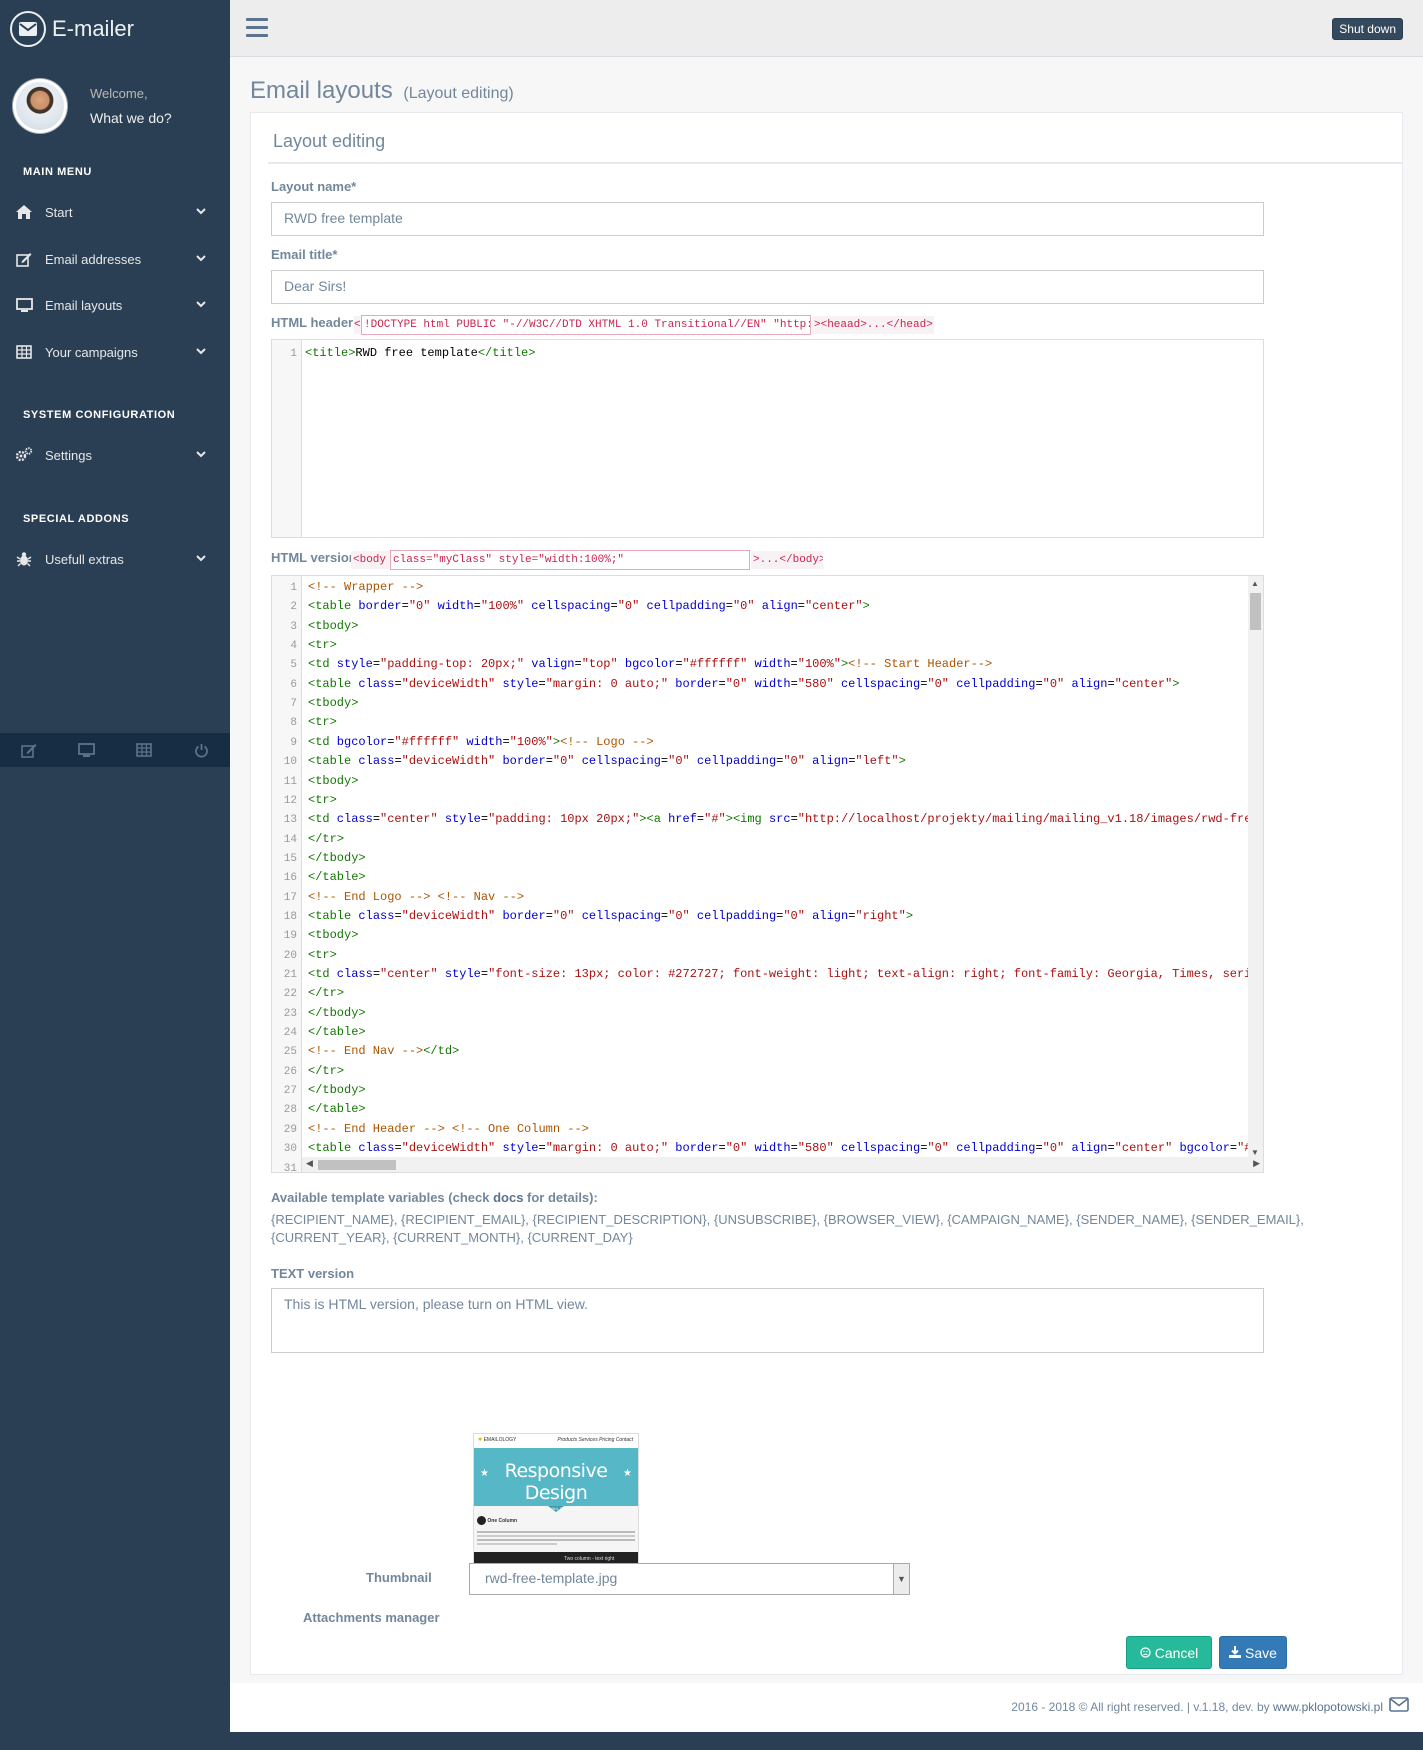 The width and height of the screenshot is (1423, 1750). Describe the element at coordinates (500, 1440) in the screenshot. I see `thumb-logo: EMAILOLOGY` at that location.